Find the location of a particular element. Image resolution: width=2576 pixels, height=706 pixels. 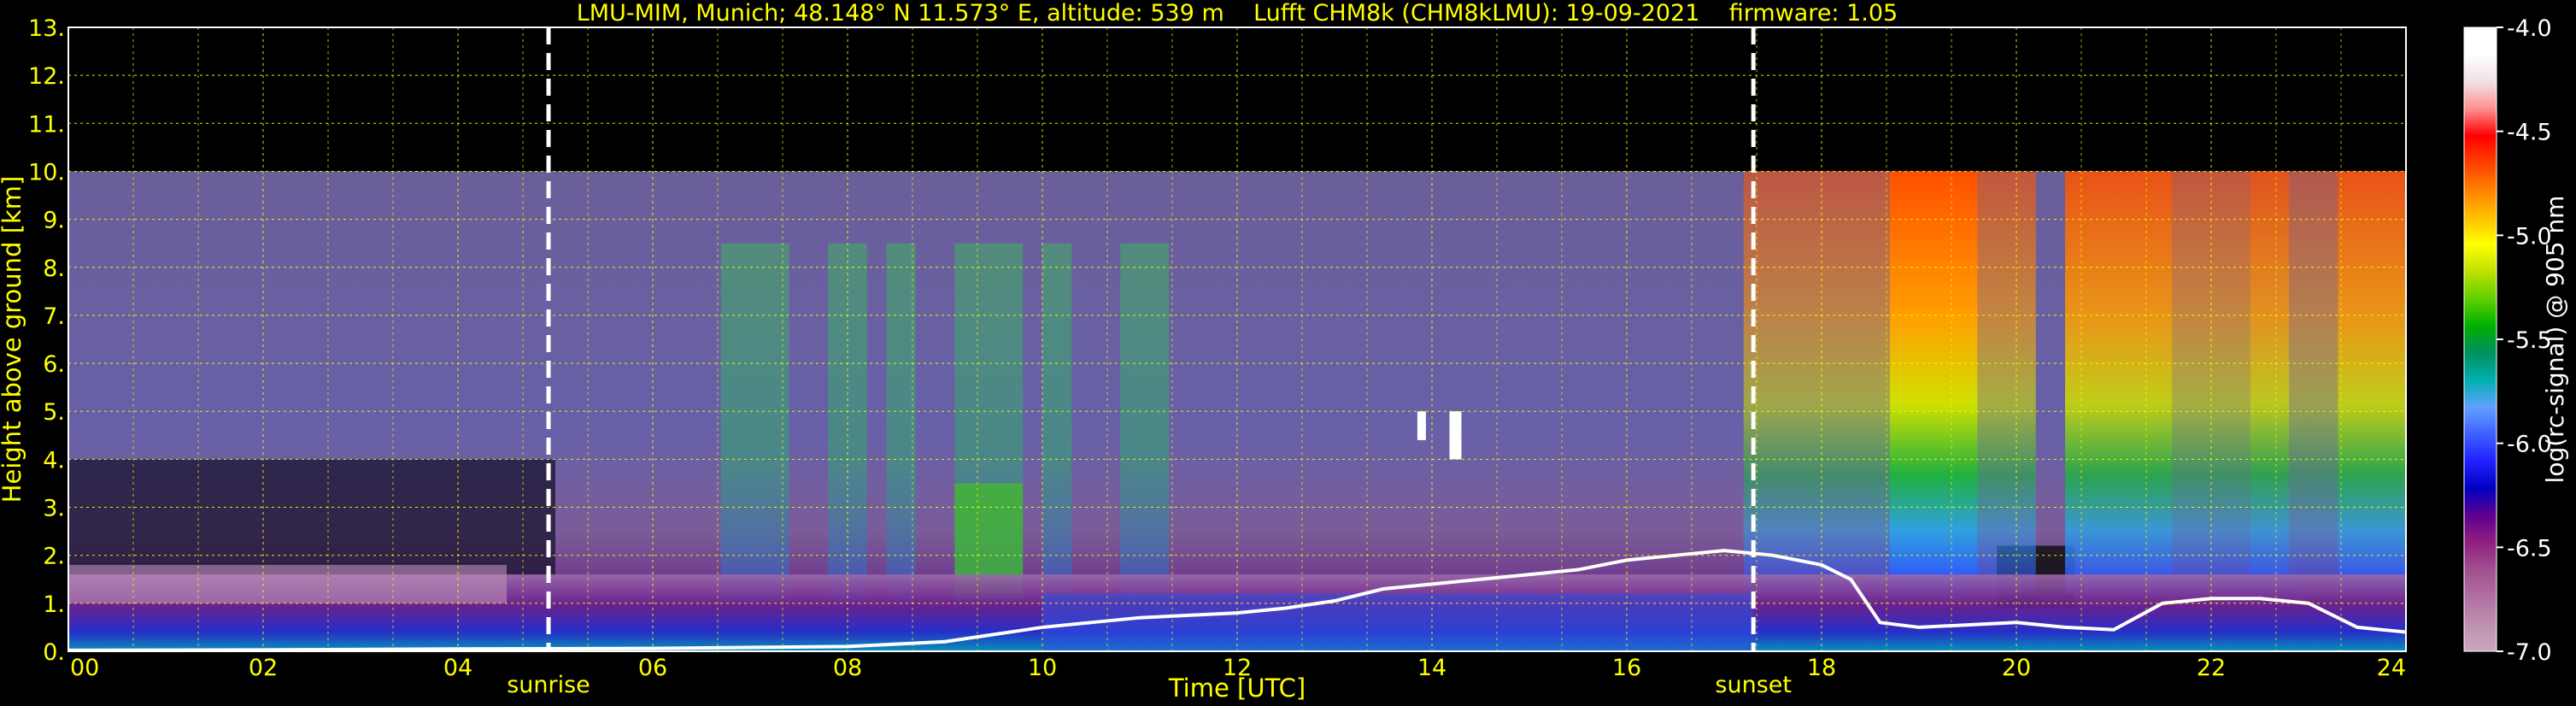

x-axis-label: Time [UTC] is located at coordinates (1237, 688).